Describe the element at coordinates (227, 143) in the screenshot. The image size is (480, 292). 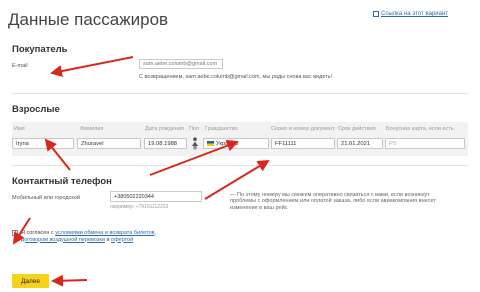
I see `citizenship-value: Украина` at that location.